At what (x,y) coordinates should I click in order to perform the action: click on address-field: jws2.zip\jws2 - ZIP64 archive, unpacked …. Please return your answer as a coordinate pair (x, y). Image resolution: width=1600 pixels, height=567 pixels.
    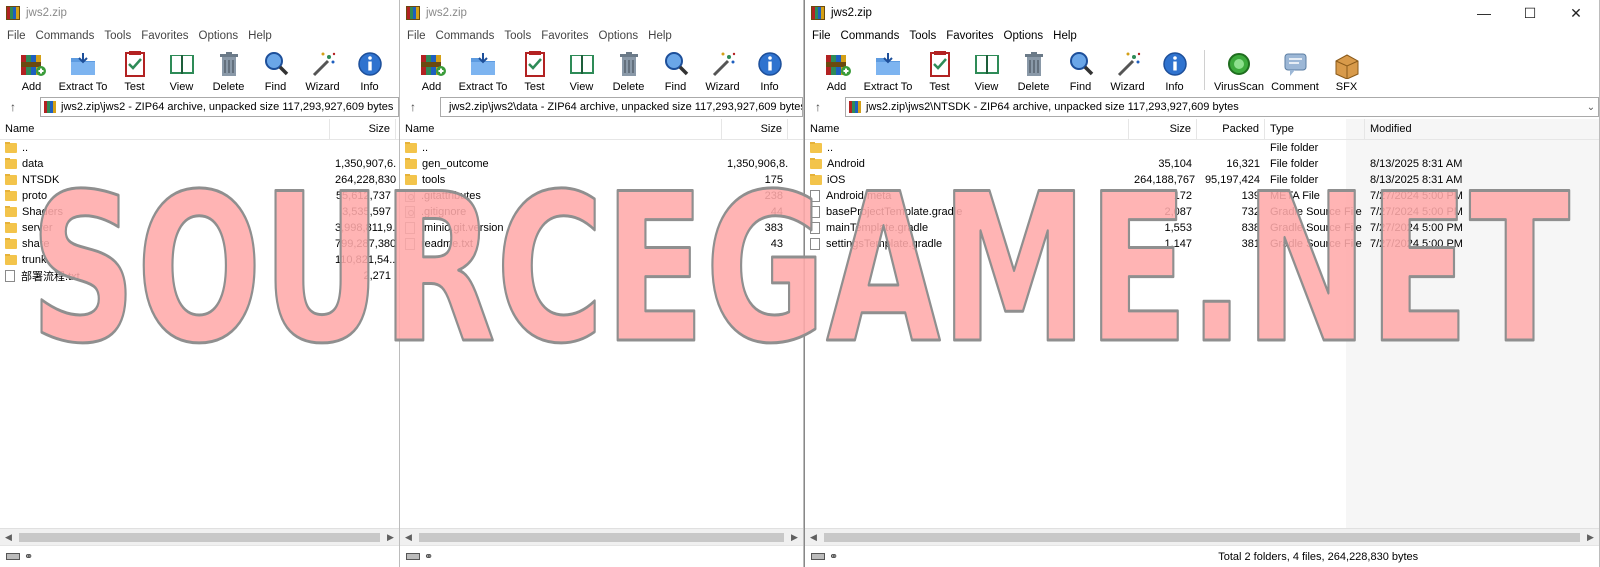
    Looking at the image, I should click on (219, 107).